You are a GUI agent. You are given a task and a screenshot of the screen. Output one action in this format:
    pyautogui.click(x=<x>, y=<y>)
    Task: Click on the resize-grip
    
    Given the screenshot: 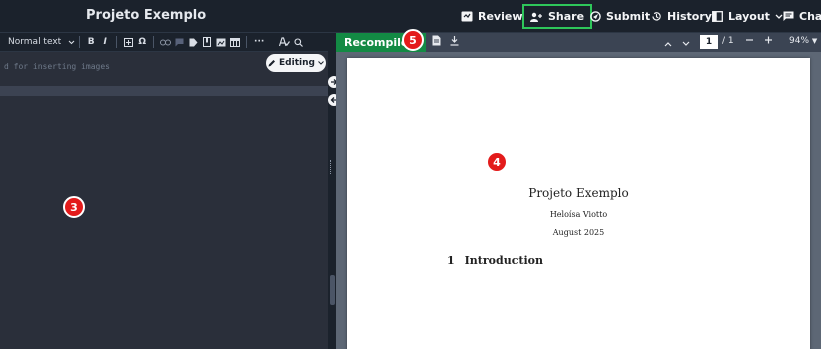 What is the action you would take?
    pyautogui.click(x=331, y=167)
    